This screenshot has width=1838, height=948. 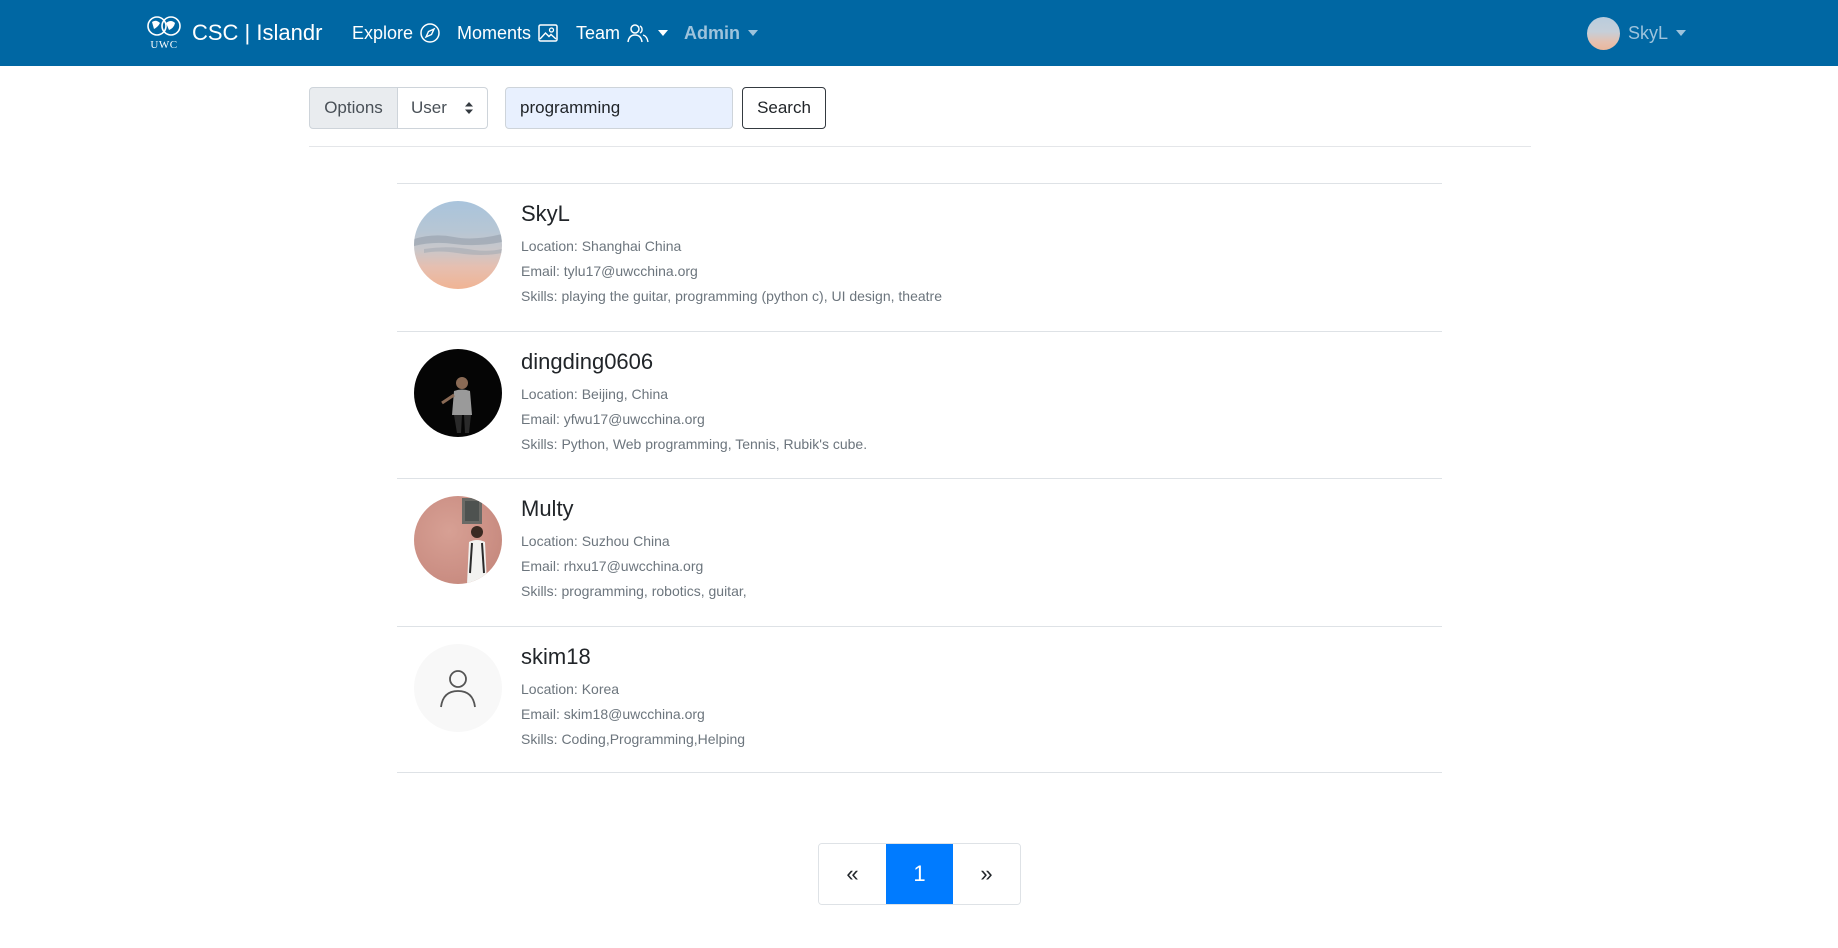 I want to click on page-1-button: 1, so click(x=919, y=874).